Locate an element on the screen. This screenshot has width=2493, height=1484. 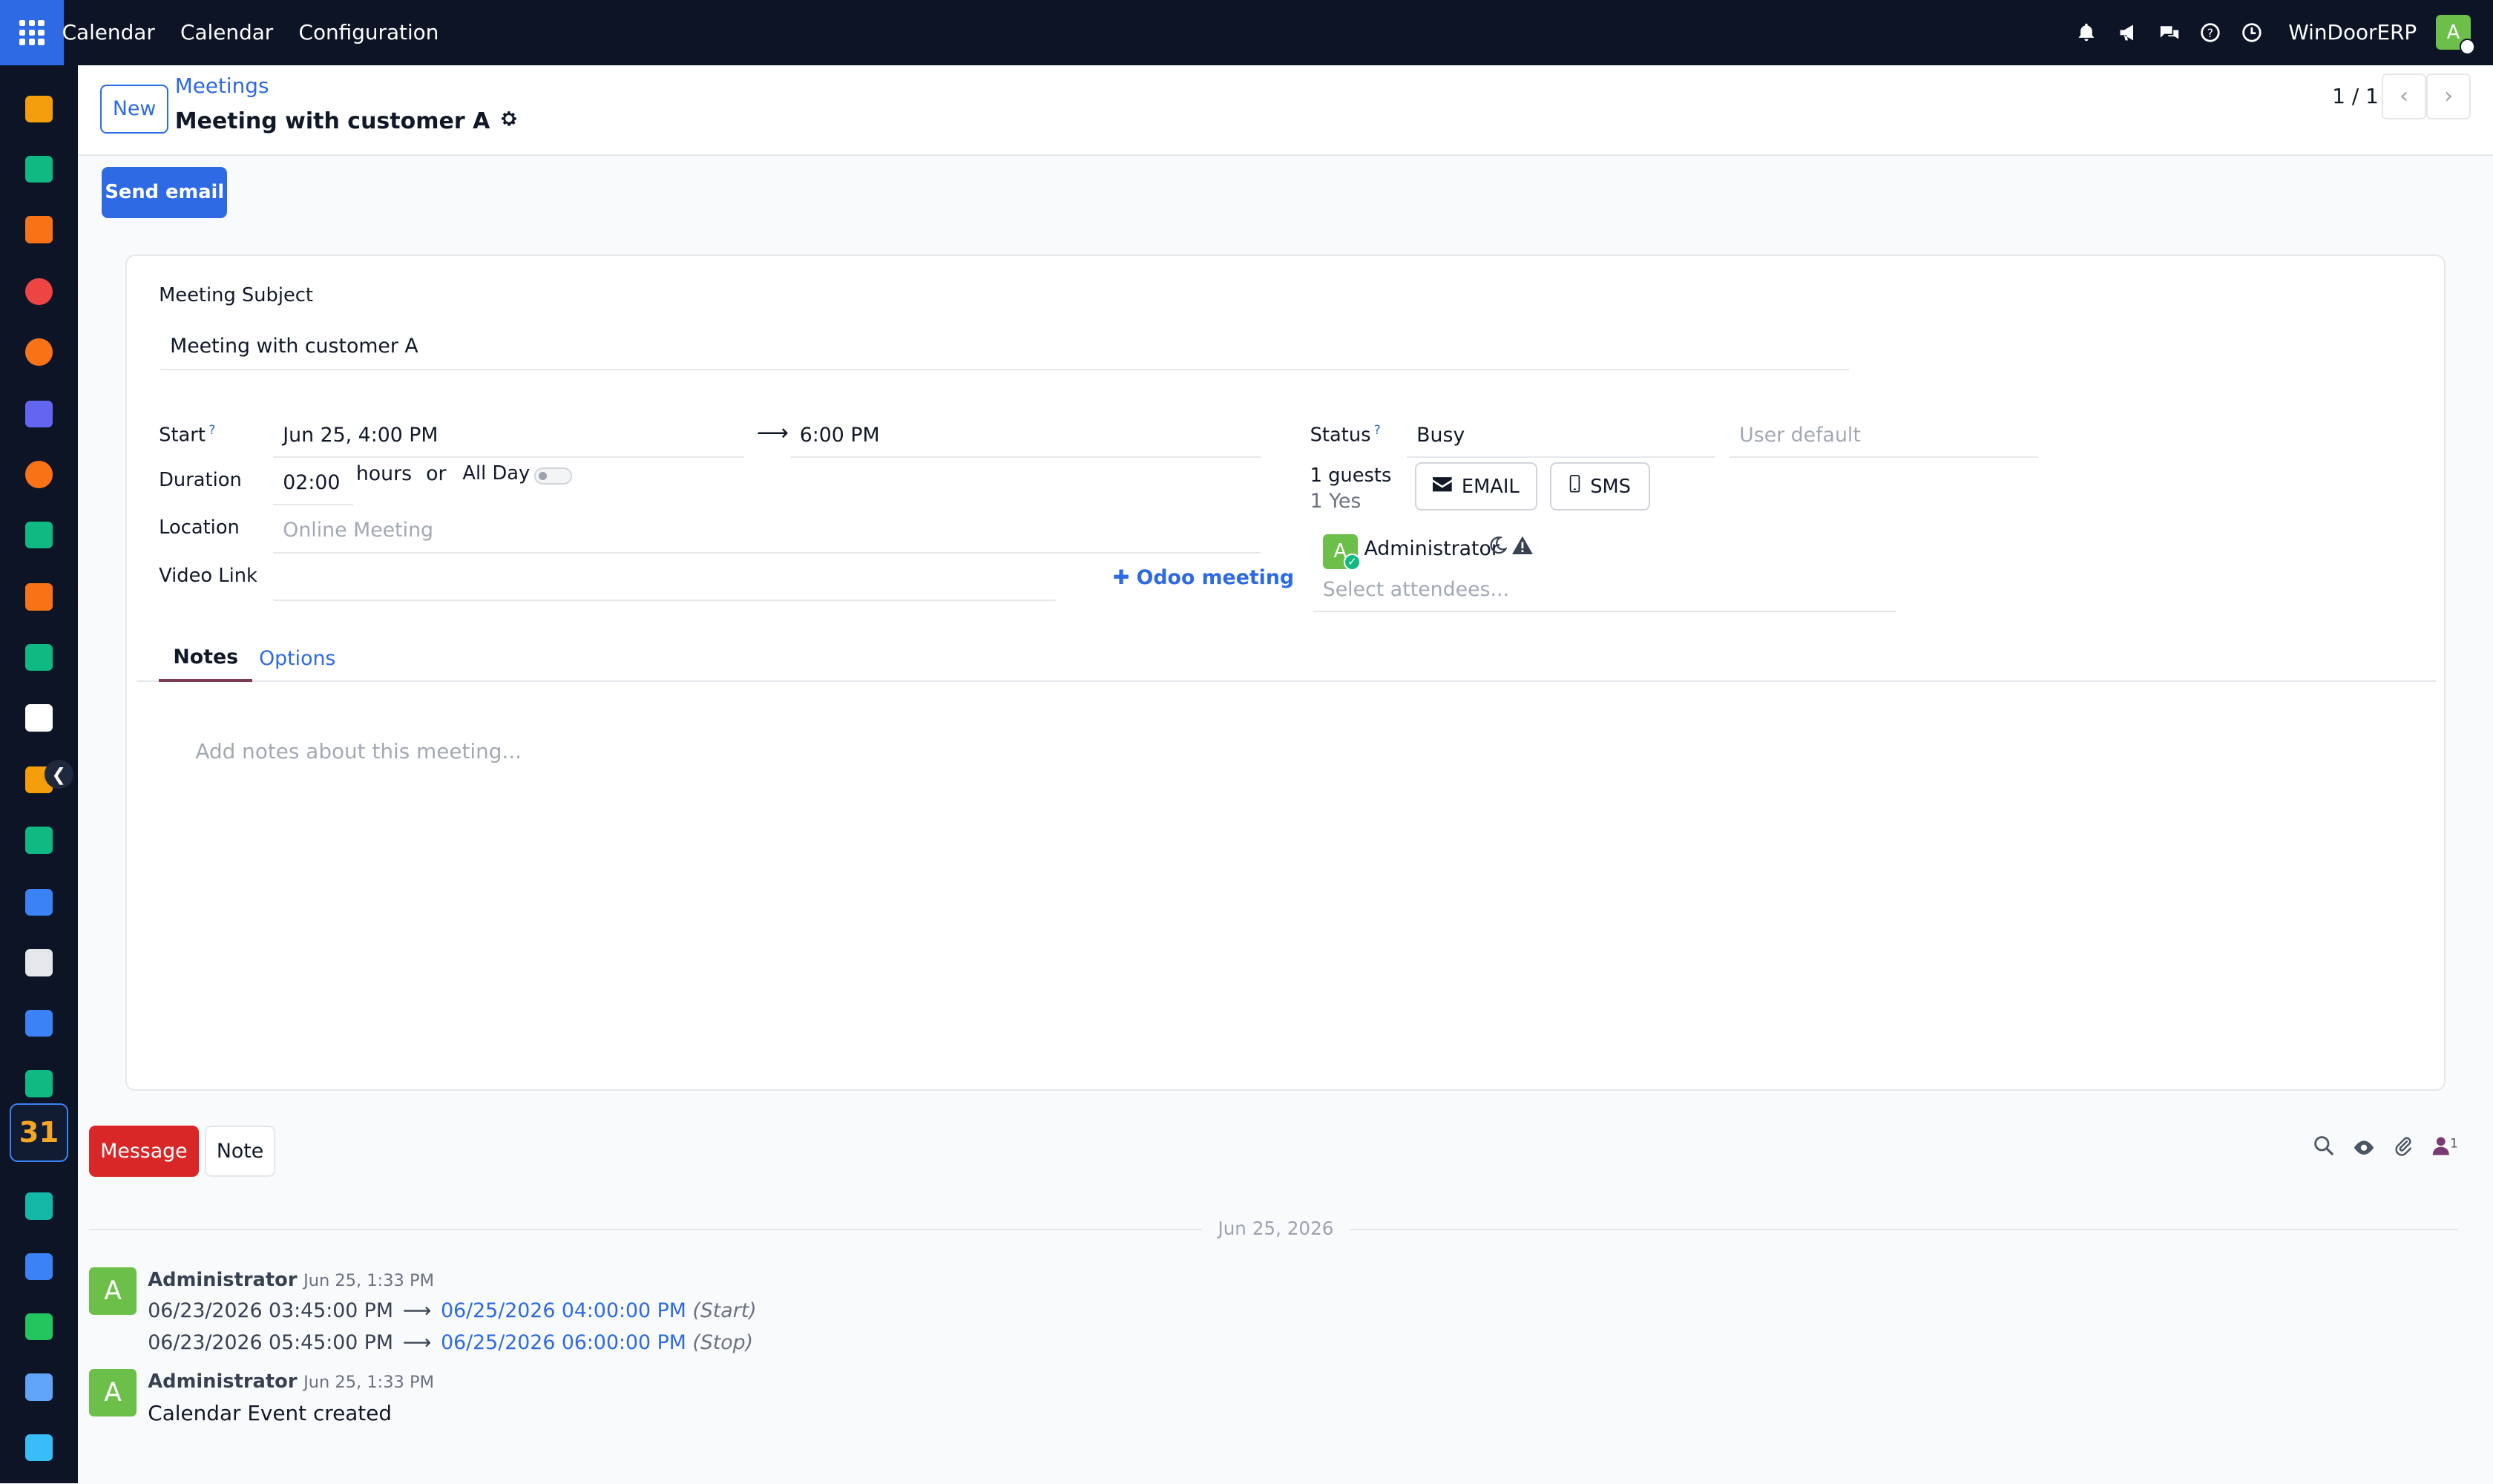
livechat-icon is located at coordinates (39, 474).